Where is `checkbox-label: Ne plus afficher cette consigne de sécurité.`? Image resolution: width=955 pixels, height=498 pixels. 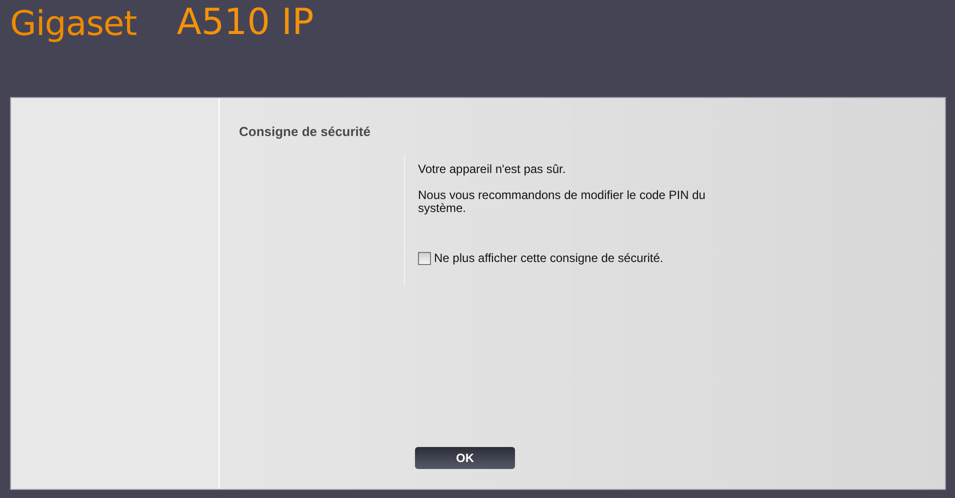 checkbox-label: Ne plus afficher cette consigne de sécurité. is located at coordinates (549, 258).